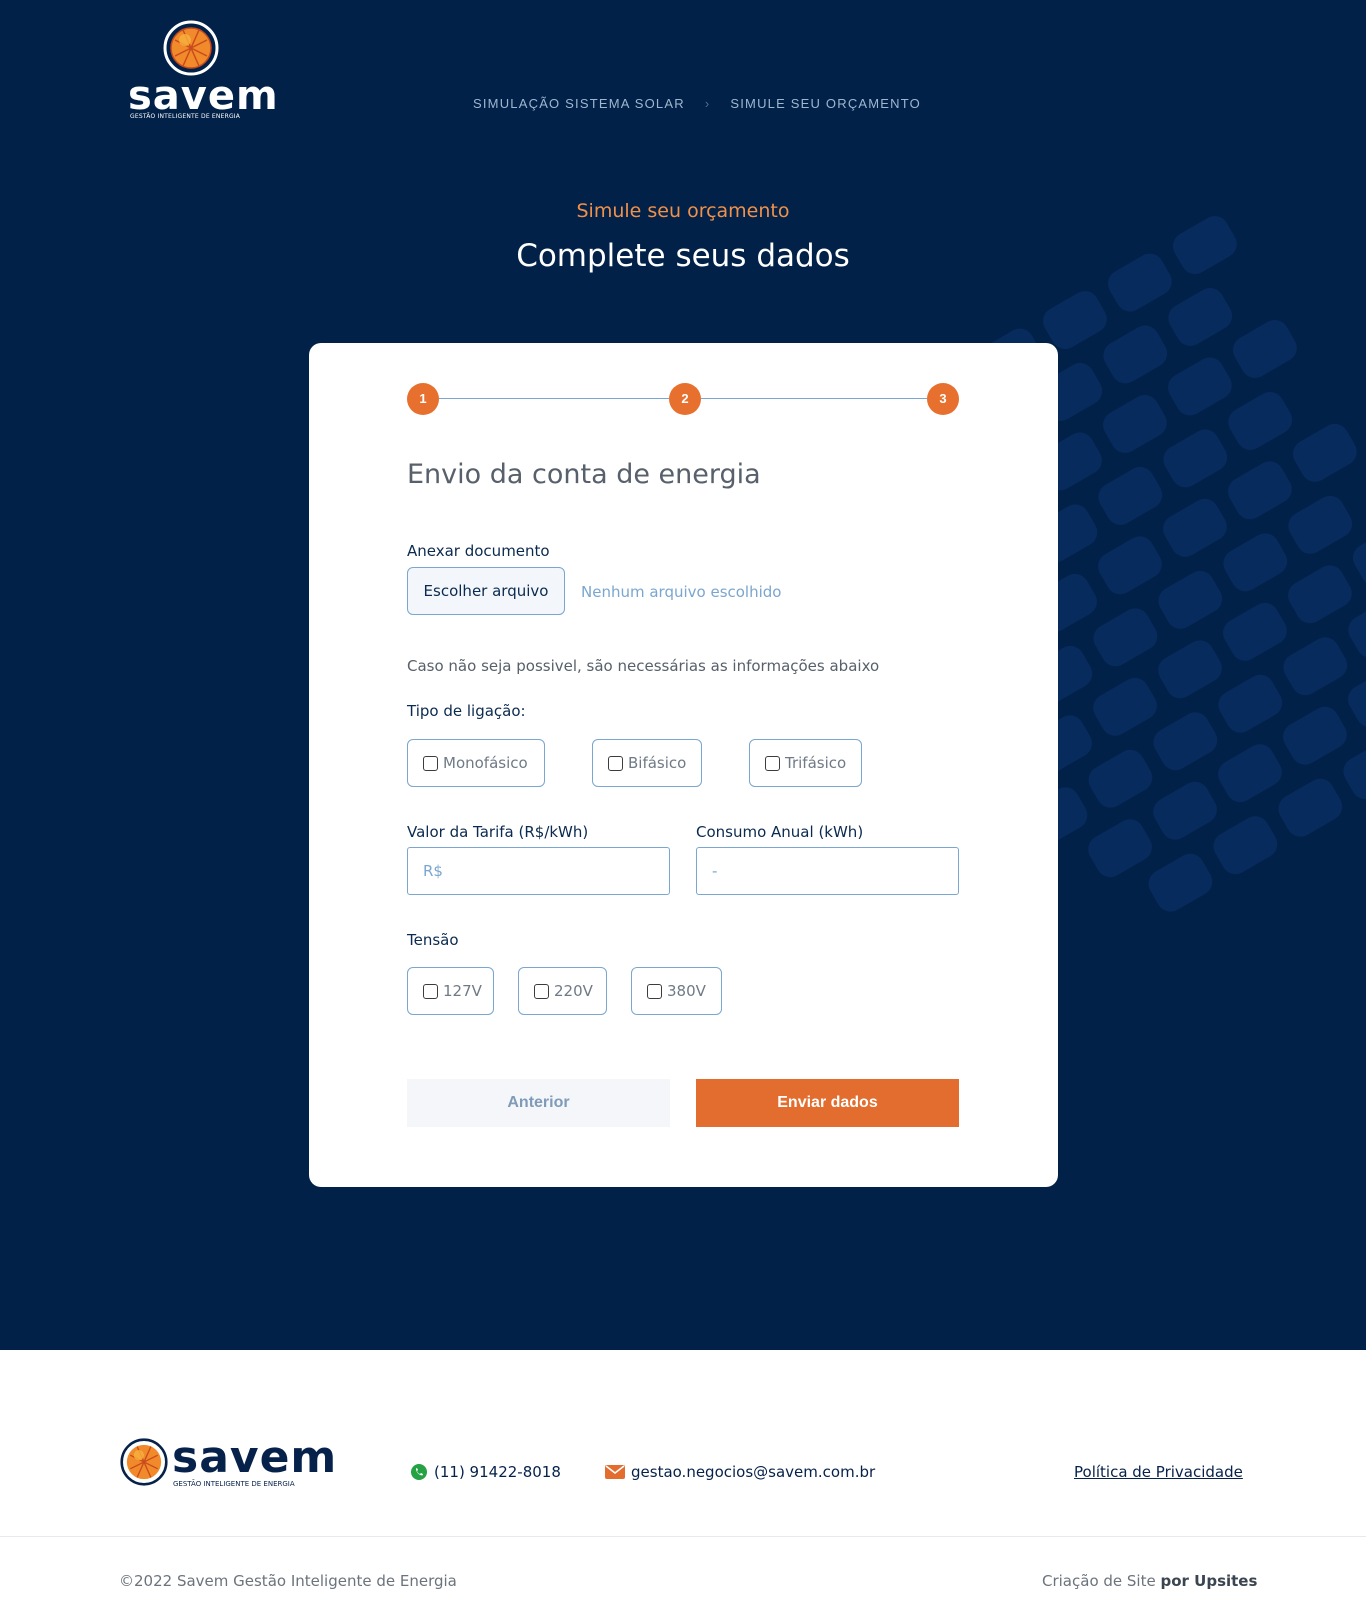 This screenshot has width=1366, height=1618. Describe the element at coordinates (433, 940) in the screenshot. I see `voltage-label: Tensão` at that location.